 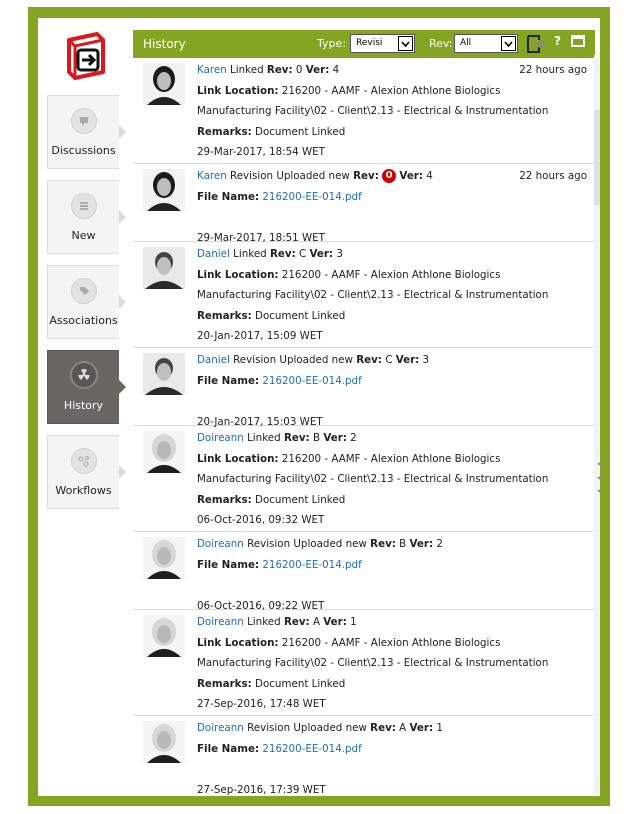 I want to click on scrollbar, so click(x=597, y=425).